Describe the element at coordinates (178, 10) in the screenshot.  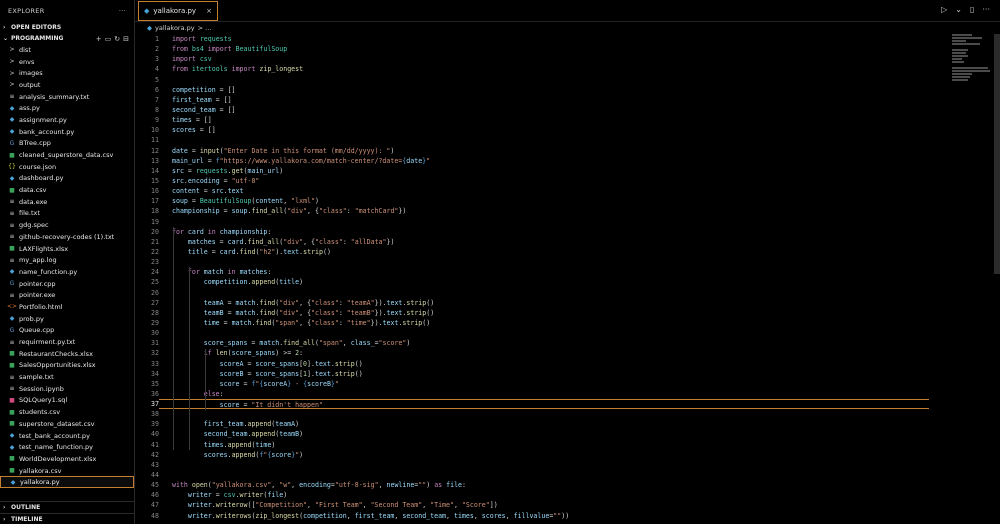
I see `tab-yallakora-py: ◆ yallakora.py ×` at that location.